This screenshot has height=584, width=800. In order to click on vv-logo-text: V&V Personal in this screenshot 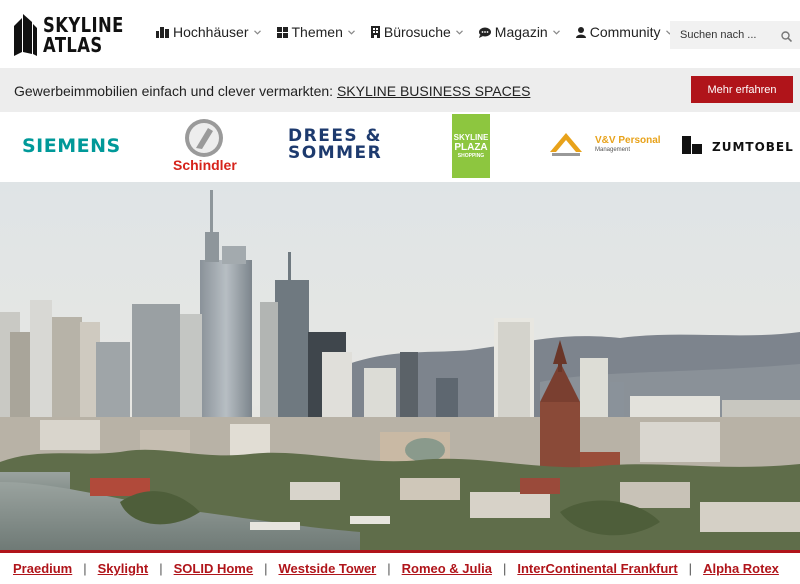, I will do `click(628, 140)`.